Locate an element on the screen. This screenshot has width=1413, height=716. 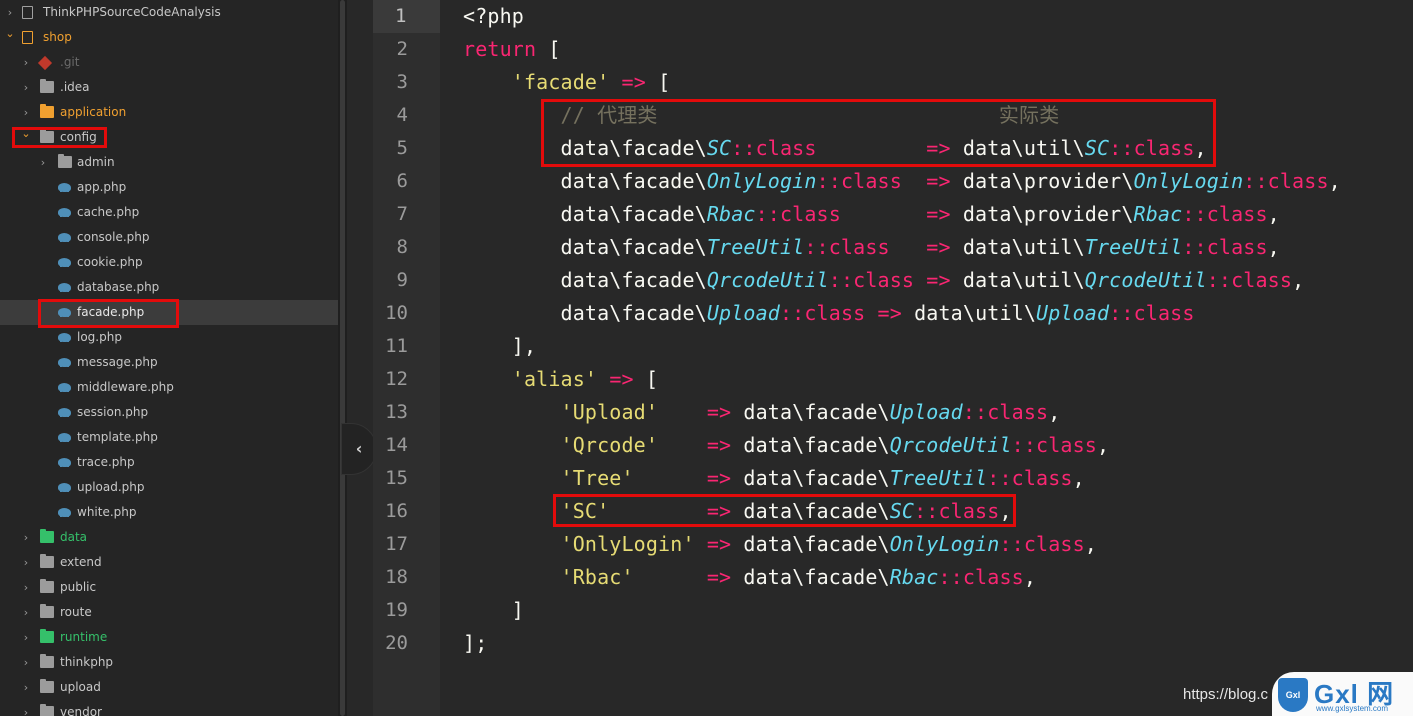
tree-item-route: › route is located at coordinates (169, 612).